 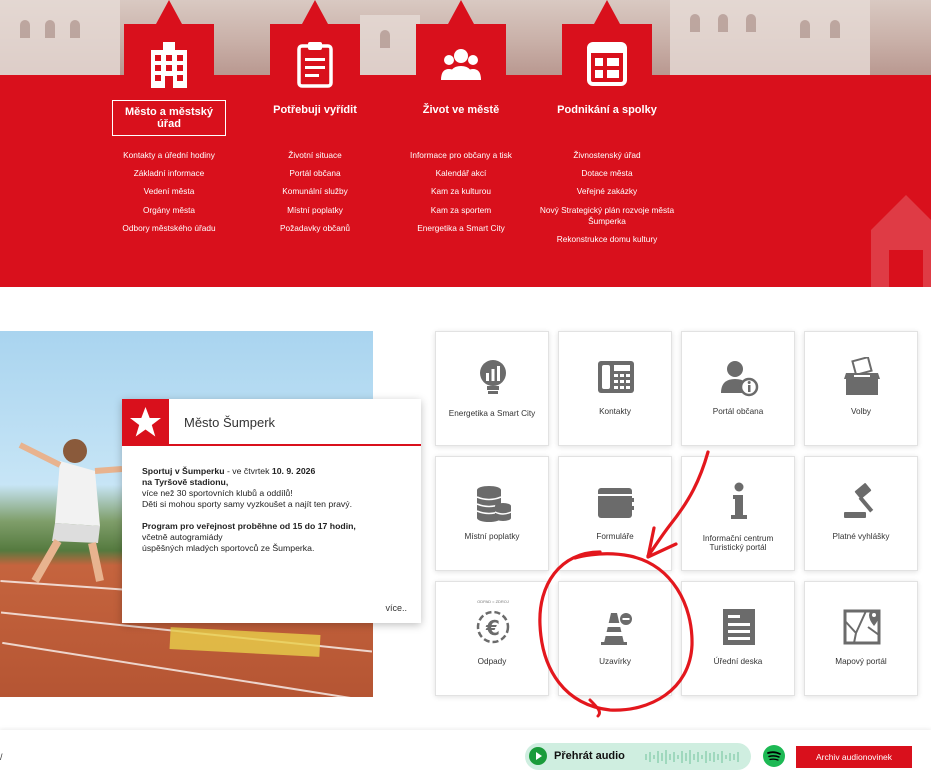 What do you see at coordinates (740, 379) in the screenshot?
I see `user-info-icon` at bounding box center [740, 379].